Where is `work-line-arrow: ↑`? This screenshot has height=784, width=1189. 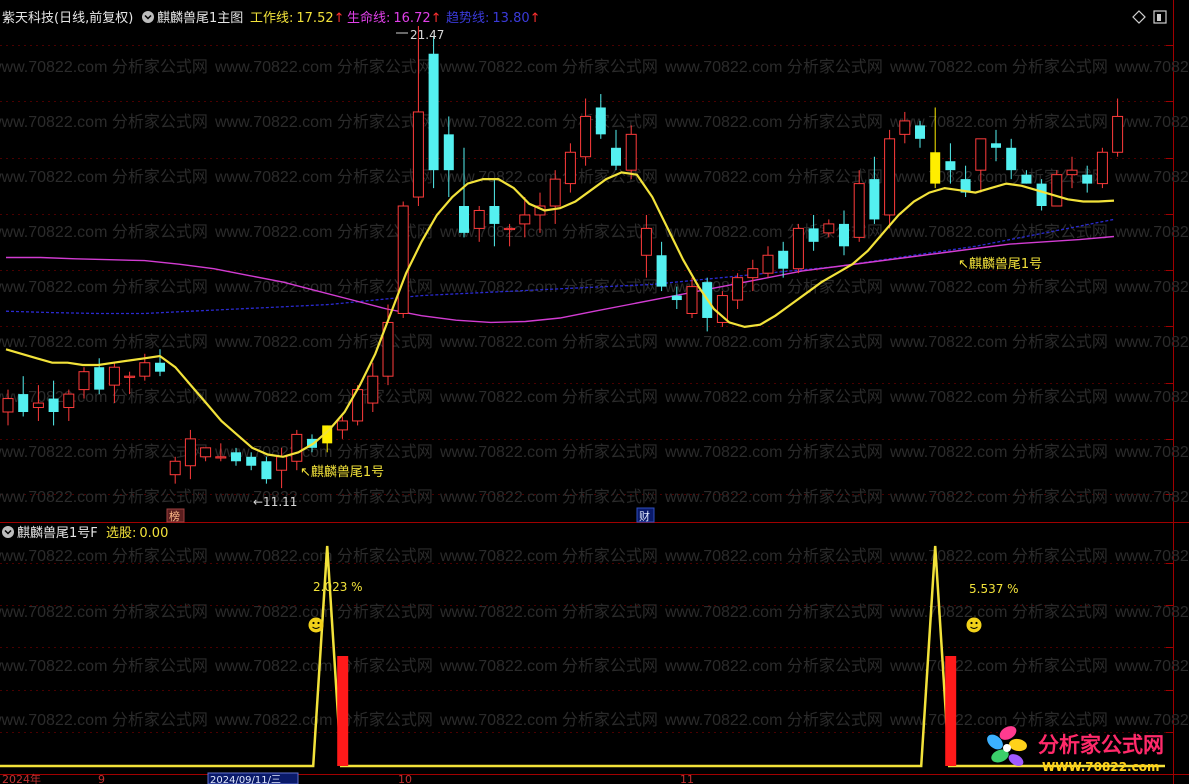 work-line-arrow: ↑ is located at coordinates (339, 18).